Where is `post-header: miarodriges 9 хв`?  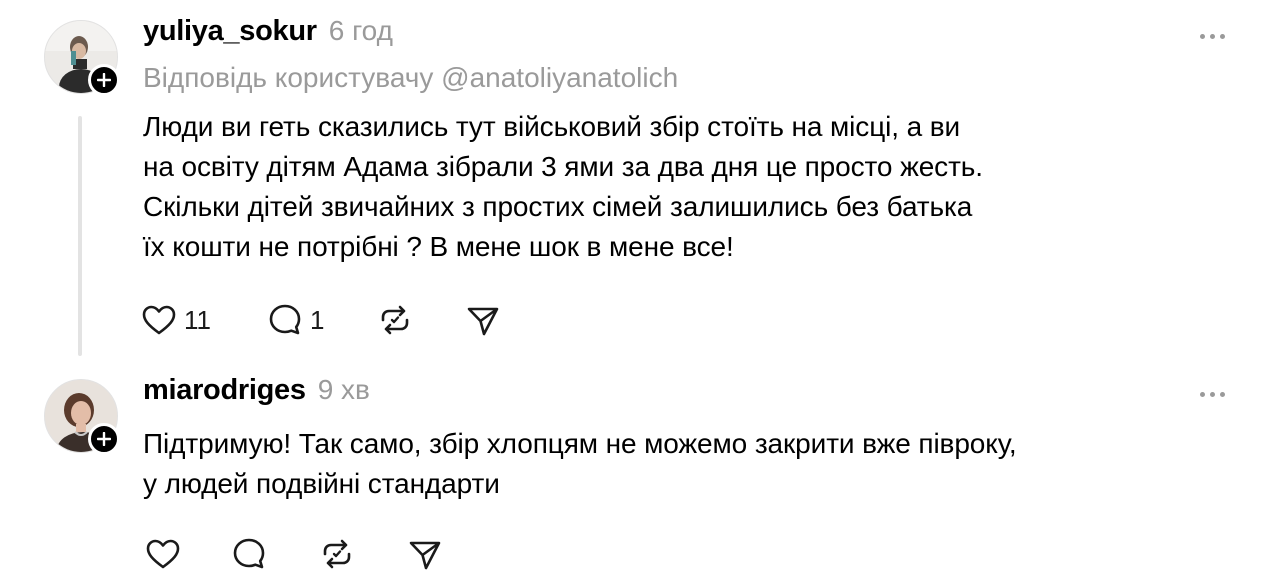 post-header: miarodriges 9 хв is located at coordinates (256, 390).